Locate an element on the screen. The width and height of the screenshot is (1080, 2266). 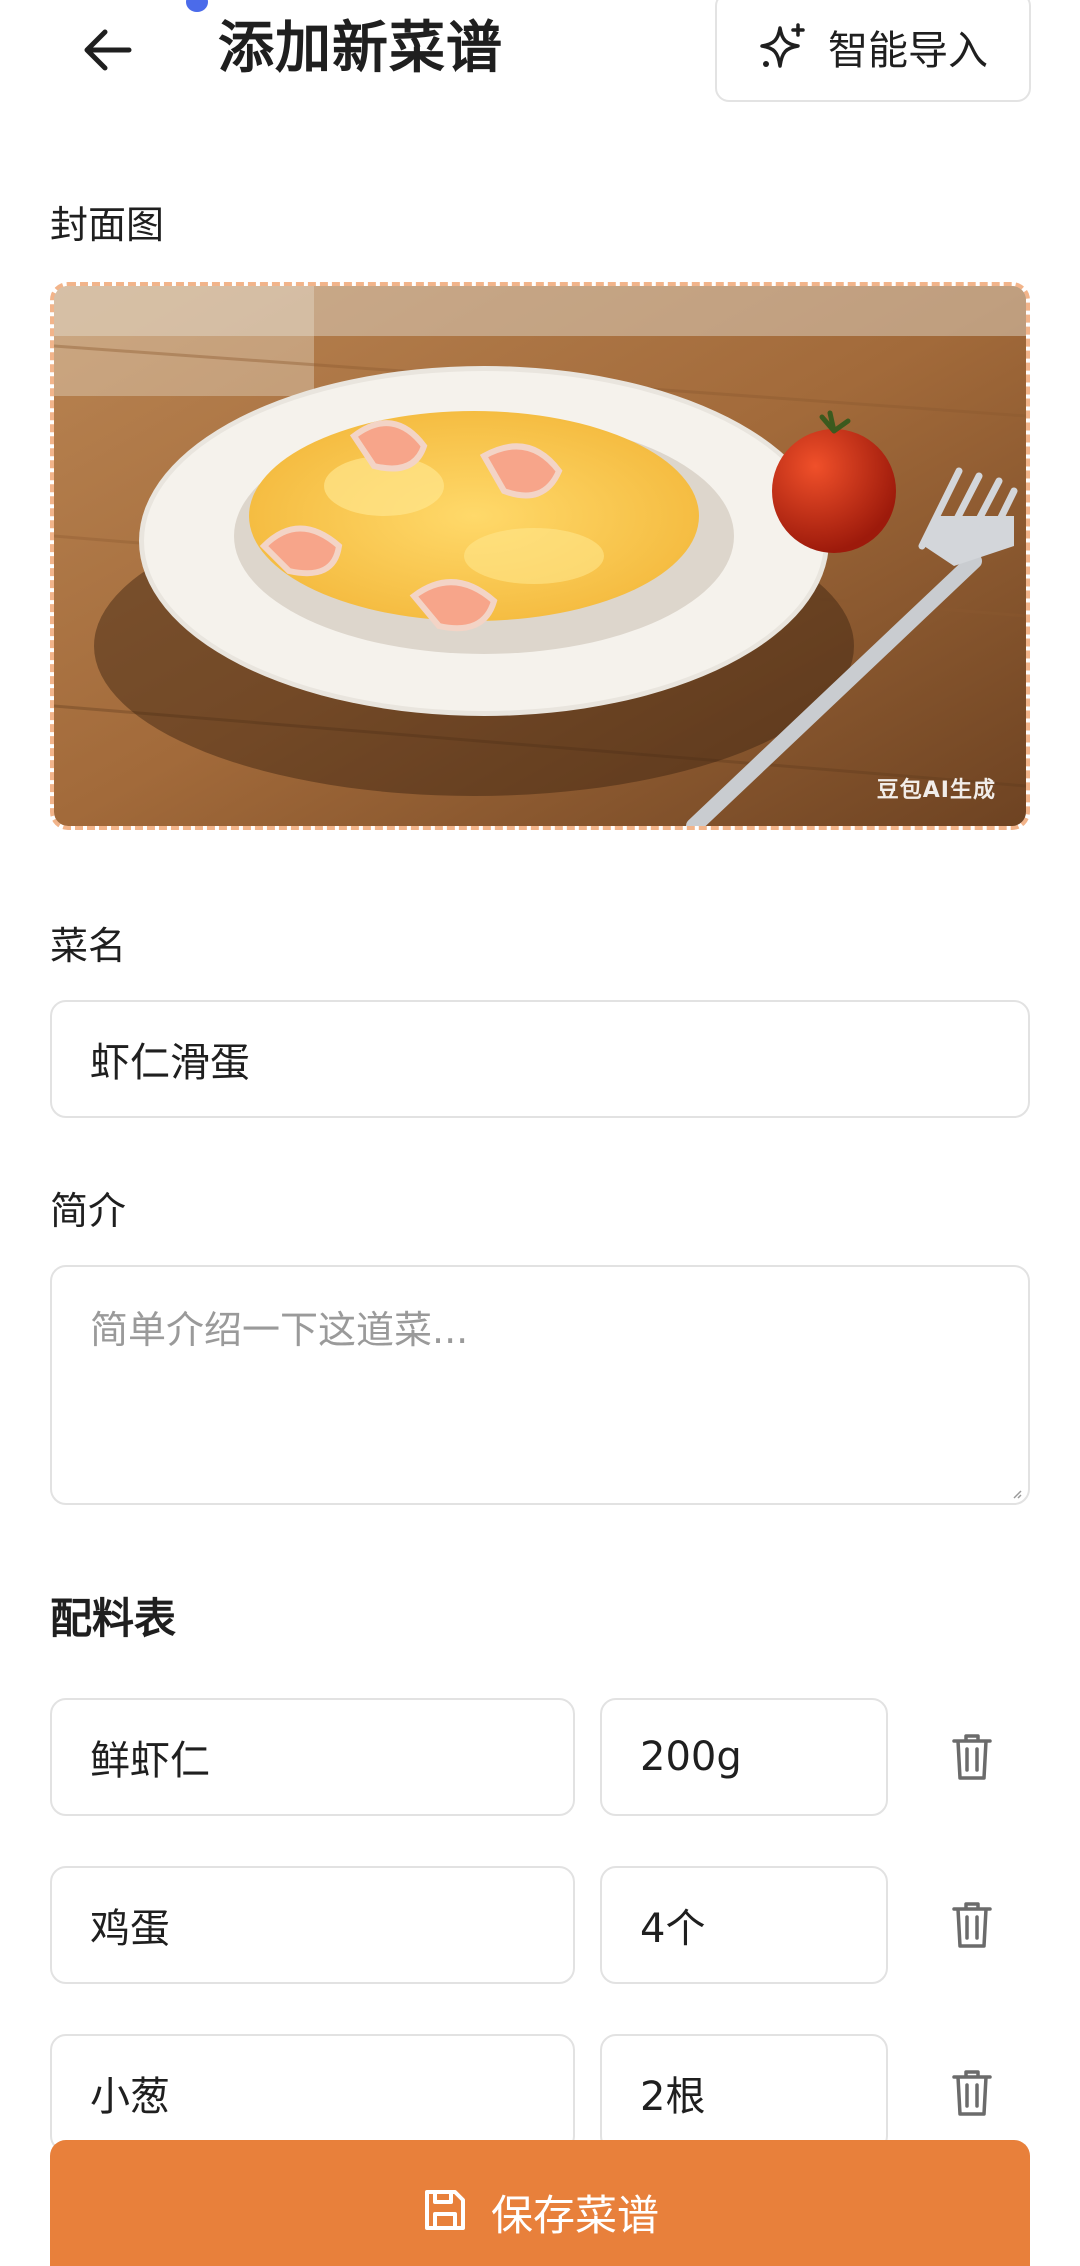
ingredient-amount-value: 200g is located at coordinates (691, 1757).